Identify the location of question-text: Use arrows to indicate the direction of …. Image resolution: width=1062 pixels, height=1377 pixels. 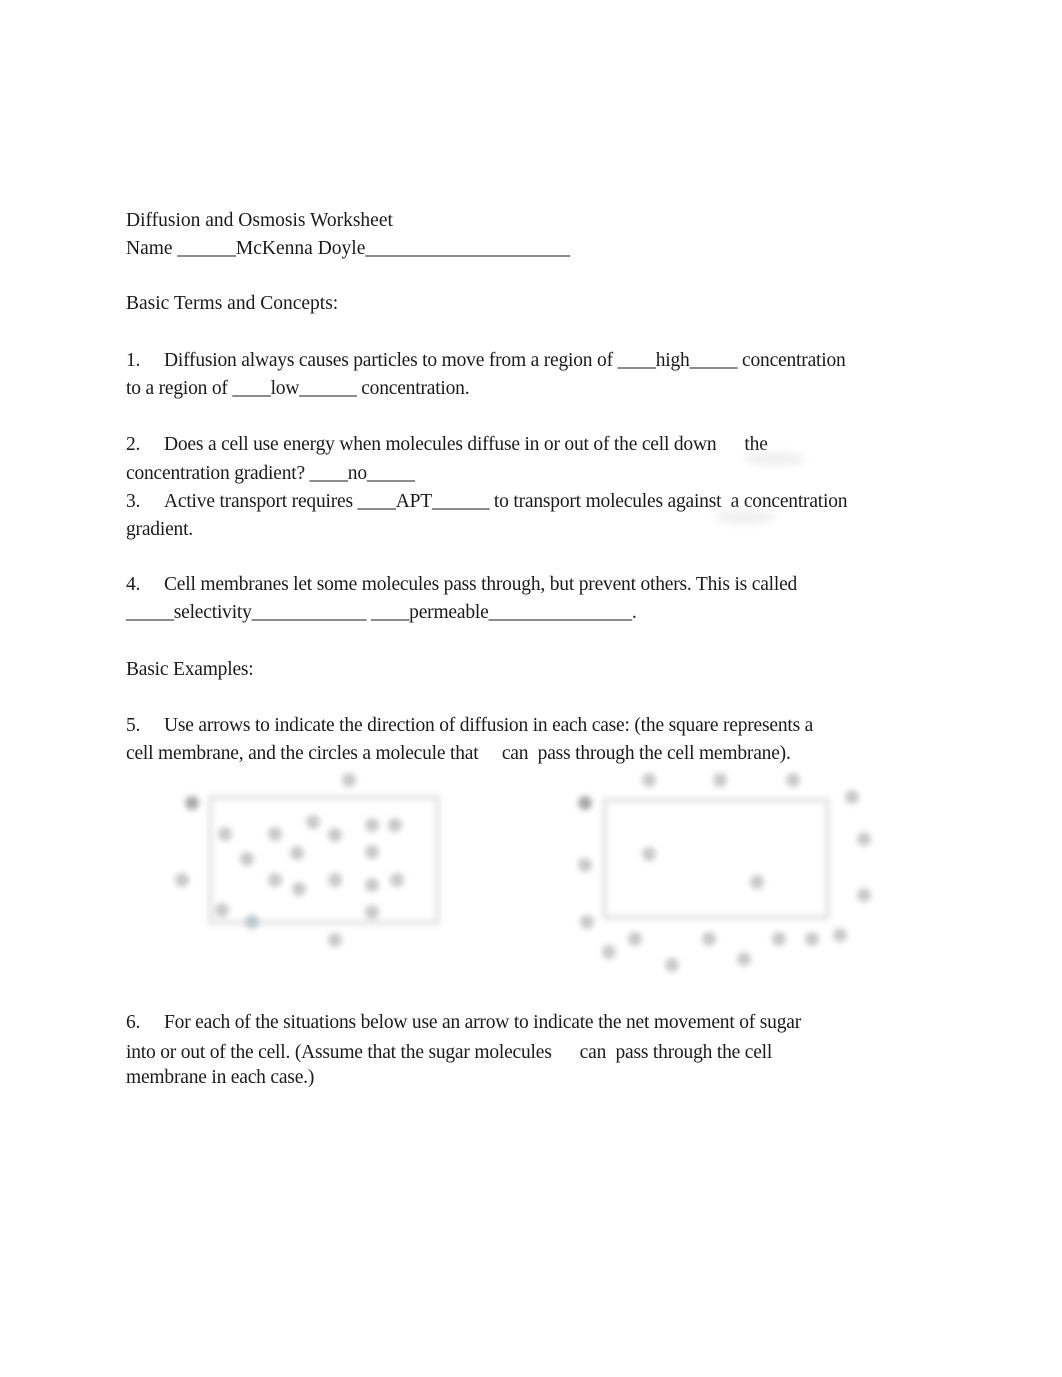
(489, 725).